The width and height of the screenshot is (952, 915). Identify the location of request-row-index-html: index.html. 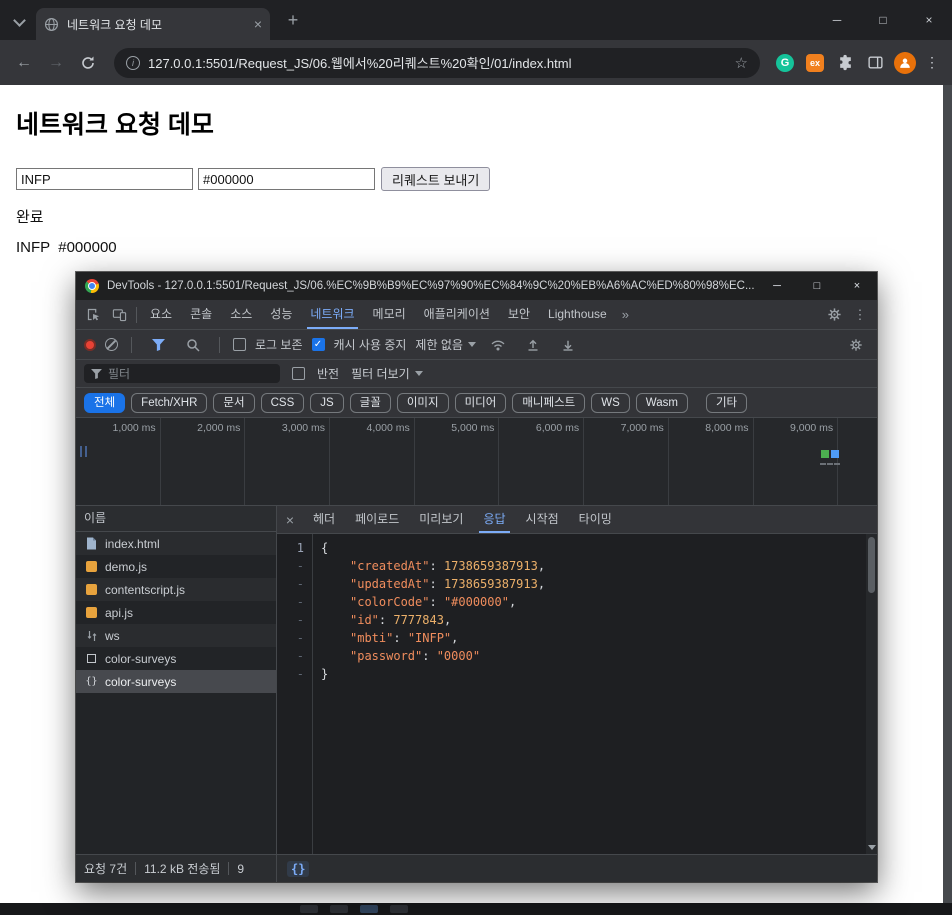
(176, 543).